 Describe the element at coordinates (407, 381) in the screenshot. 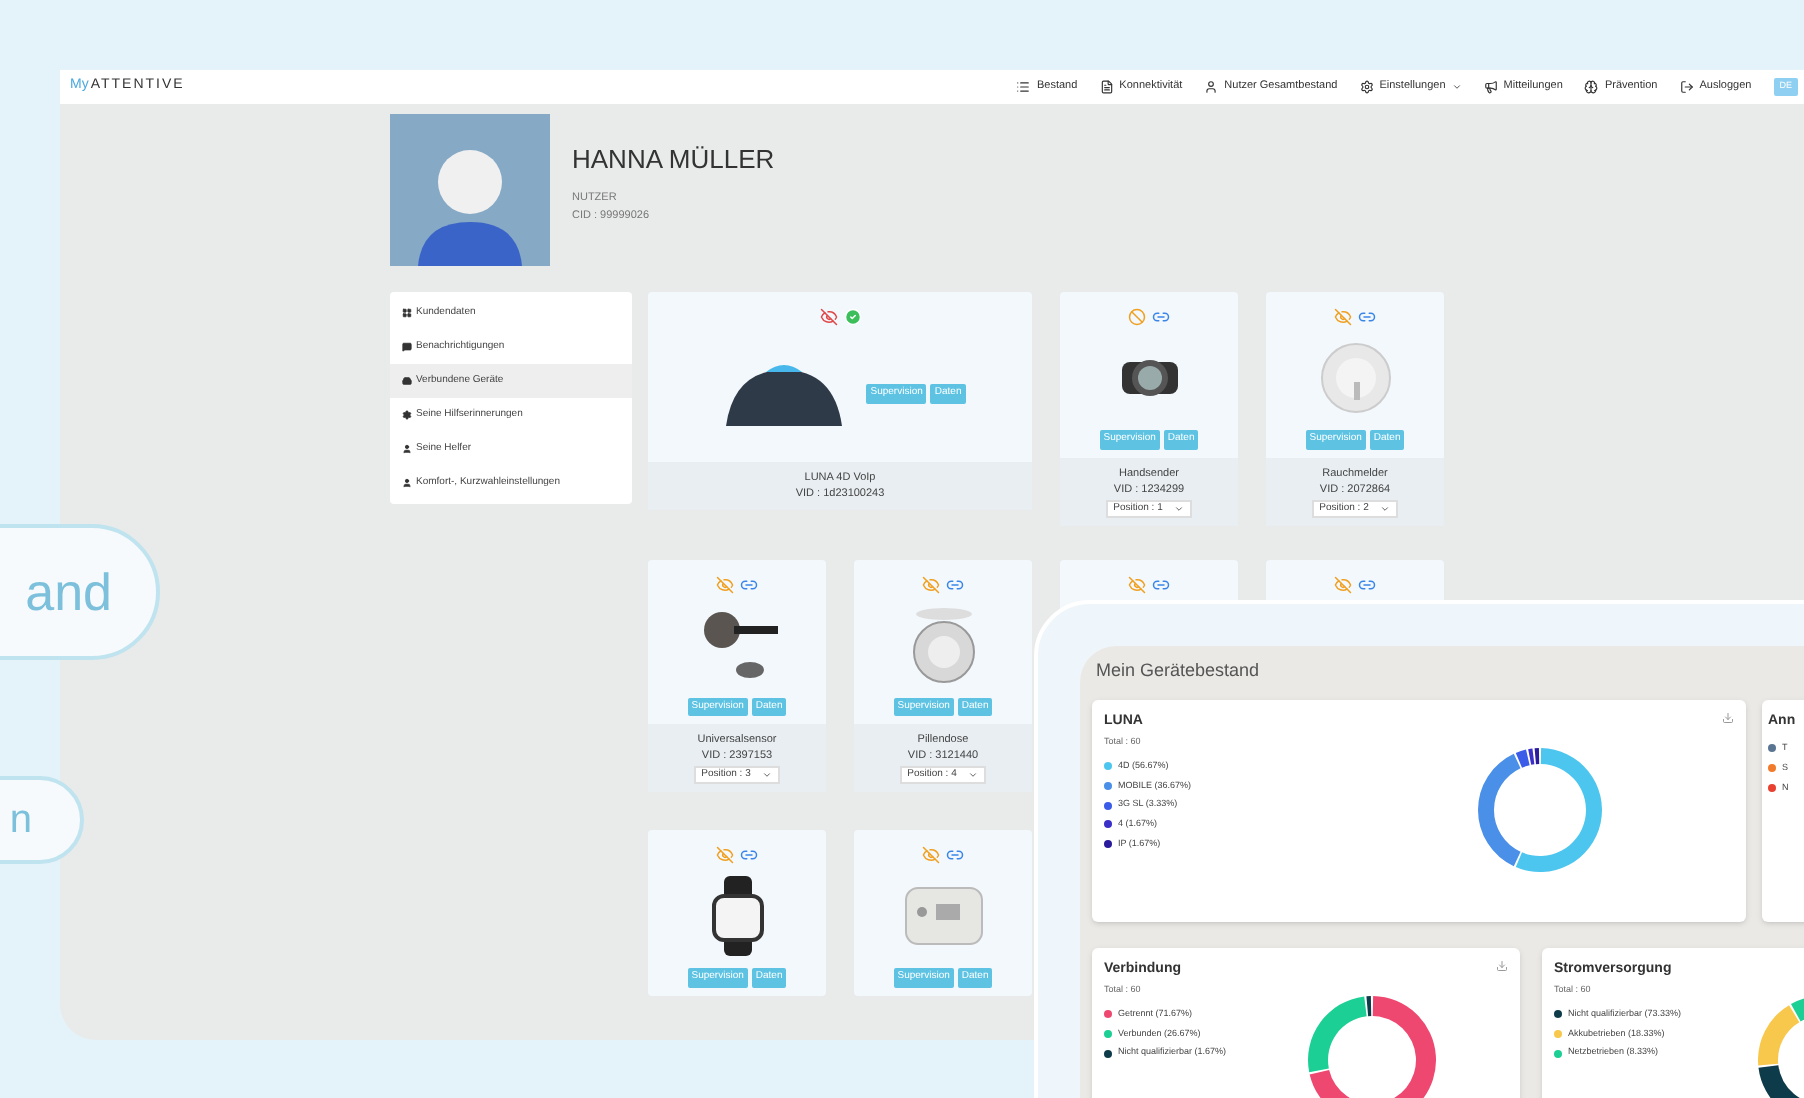

I see `device-icon` at that location.